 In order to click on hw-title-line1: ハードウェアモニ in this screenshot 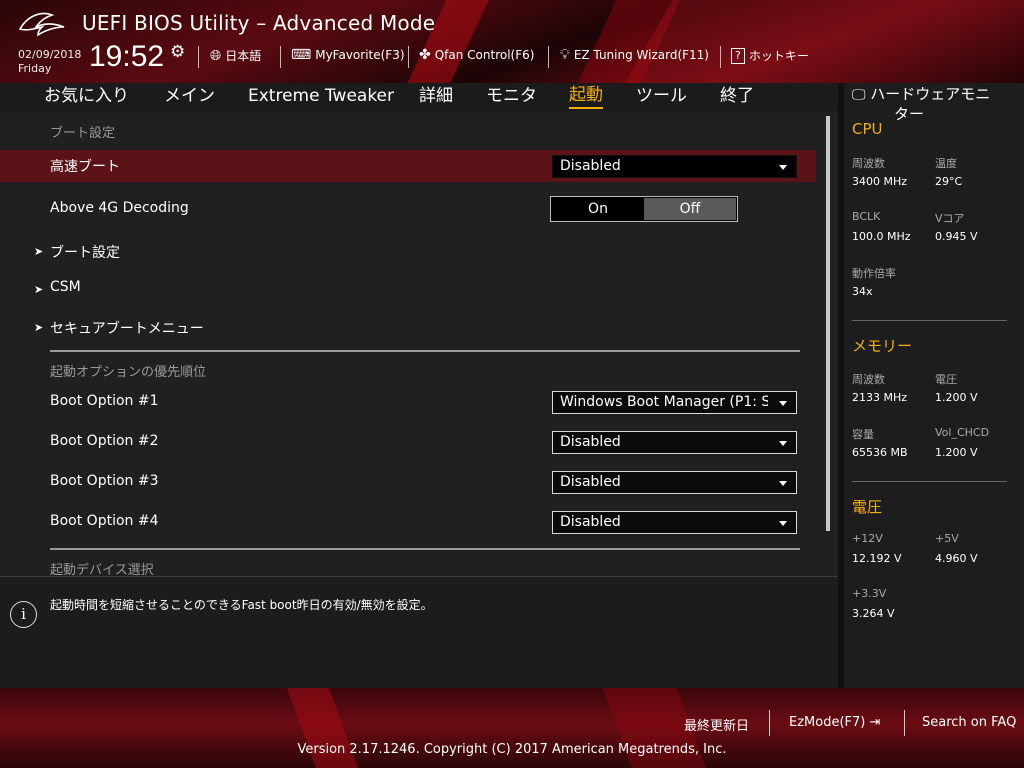, I will do `click(930, 94)`.